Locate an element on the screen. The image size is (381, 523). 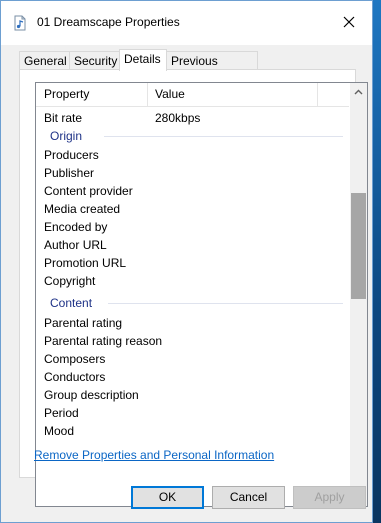
group-label: Content is located at coordinates (71, 303).